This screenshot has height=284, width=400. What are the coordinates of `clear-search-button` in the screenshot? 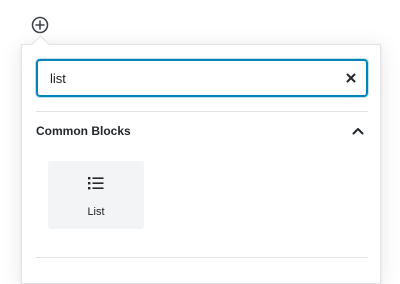 It's located at (351, 78).